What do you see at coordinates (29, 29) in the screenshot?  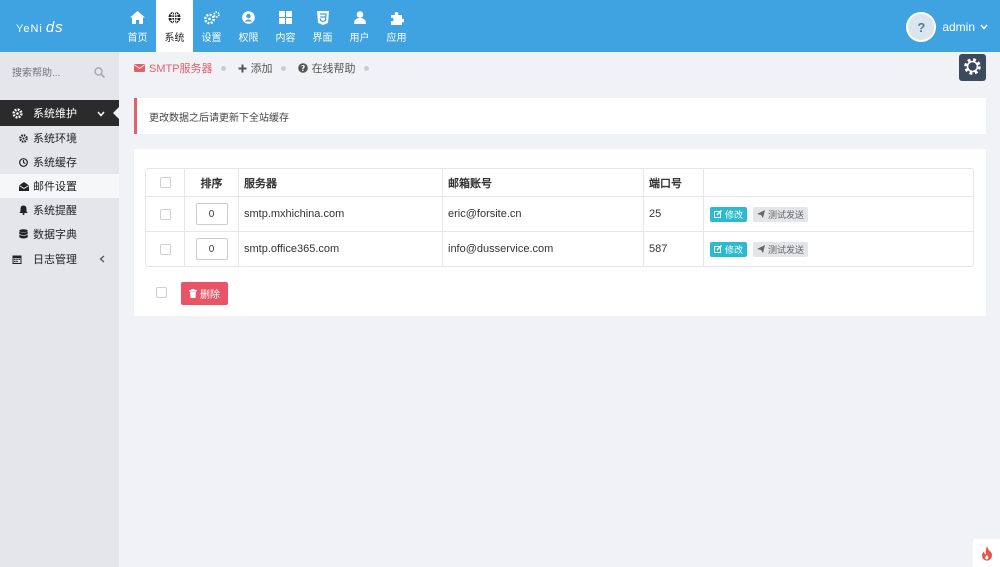 I see `logo-text-left: YeNi` at bounding box center [29, 29].